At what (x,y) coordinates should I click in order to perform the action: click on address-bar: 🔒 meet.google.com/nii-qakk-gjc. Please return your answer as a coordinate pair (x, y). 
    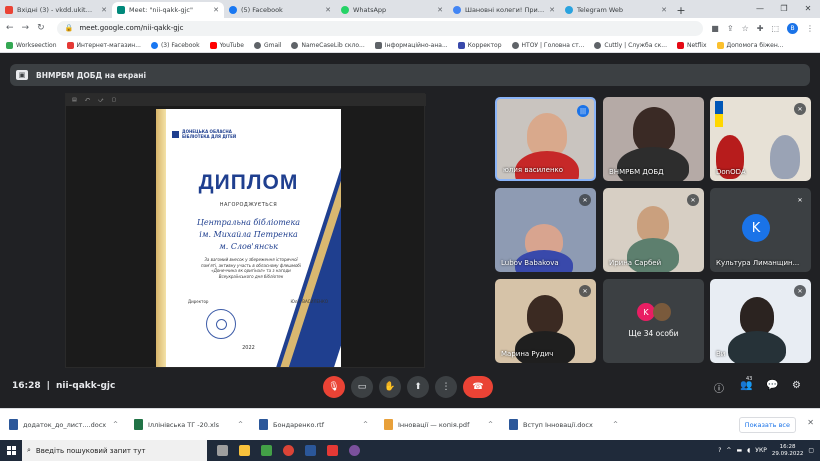
    Looking at the image, I should click on (380, 28).